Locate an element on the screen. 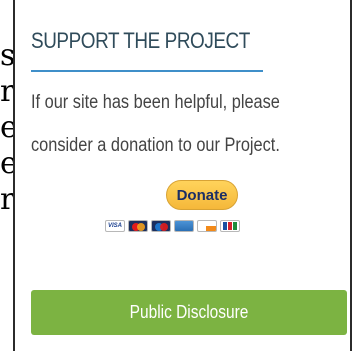  edge-glyph: s is located at coordinates (8, 55).